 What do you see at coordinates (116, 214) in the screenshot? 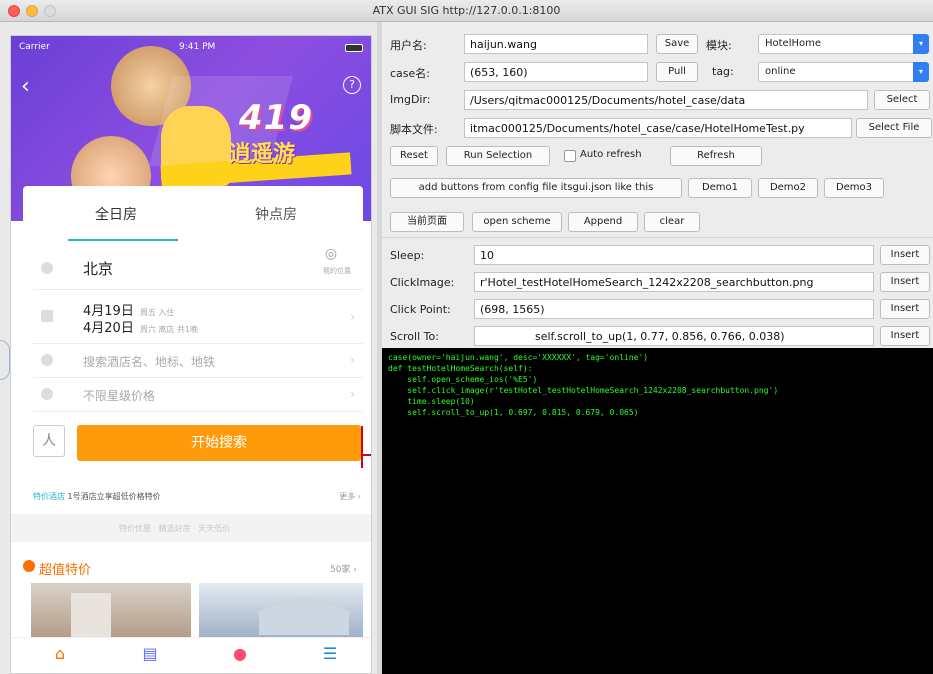
I see `tab-full-day: 全日房` at bounding box center [116, 214].